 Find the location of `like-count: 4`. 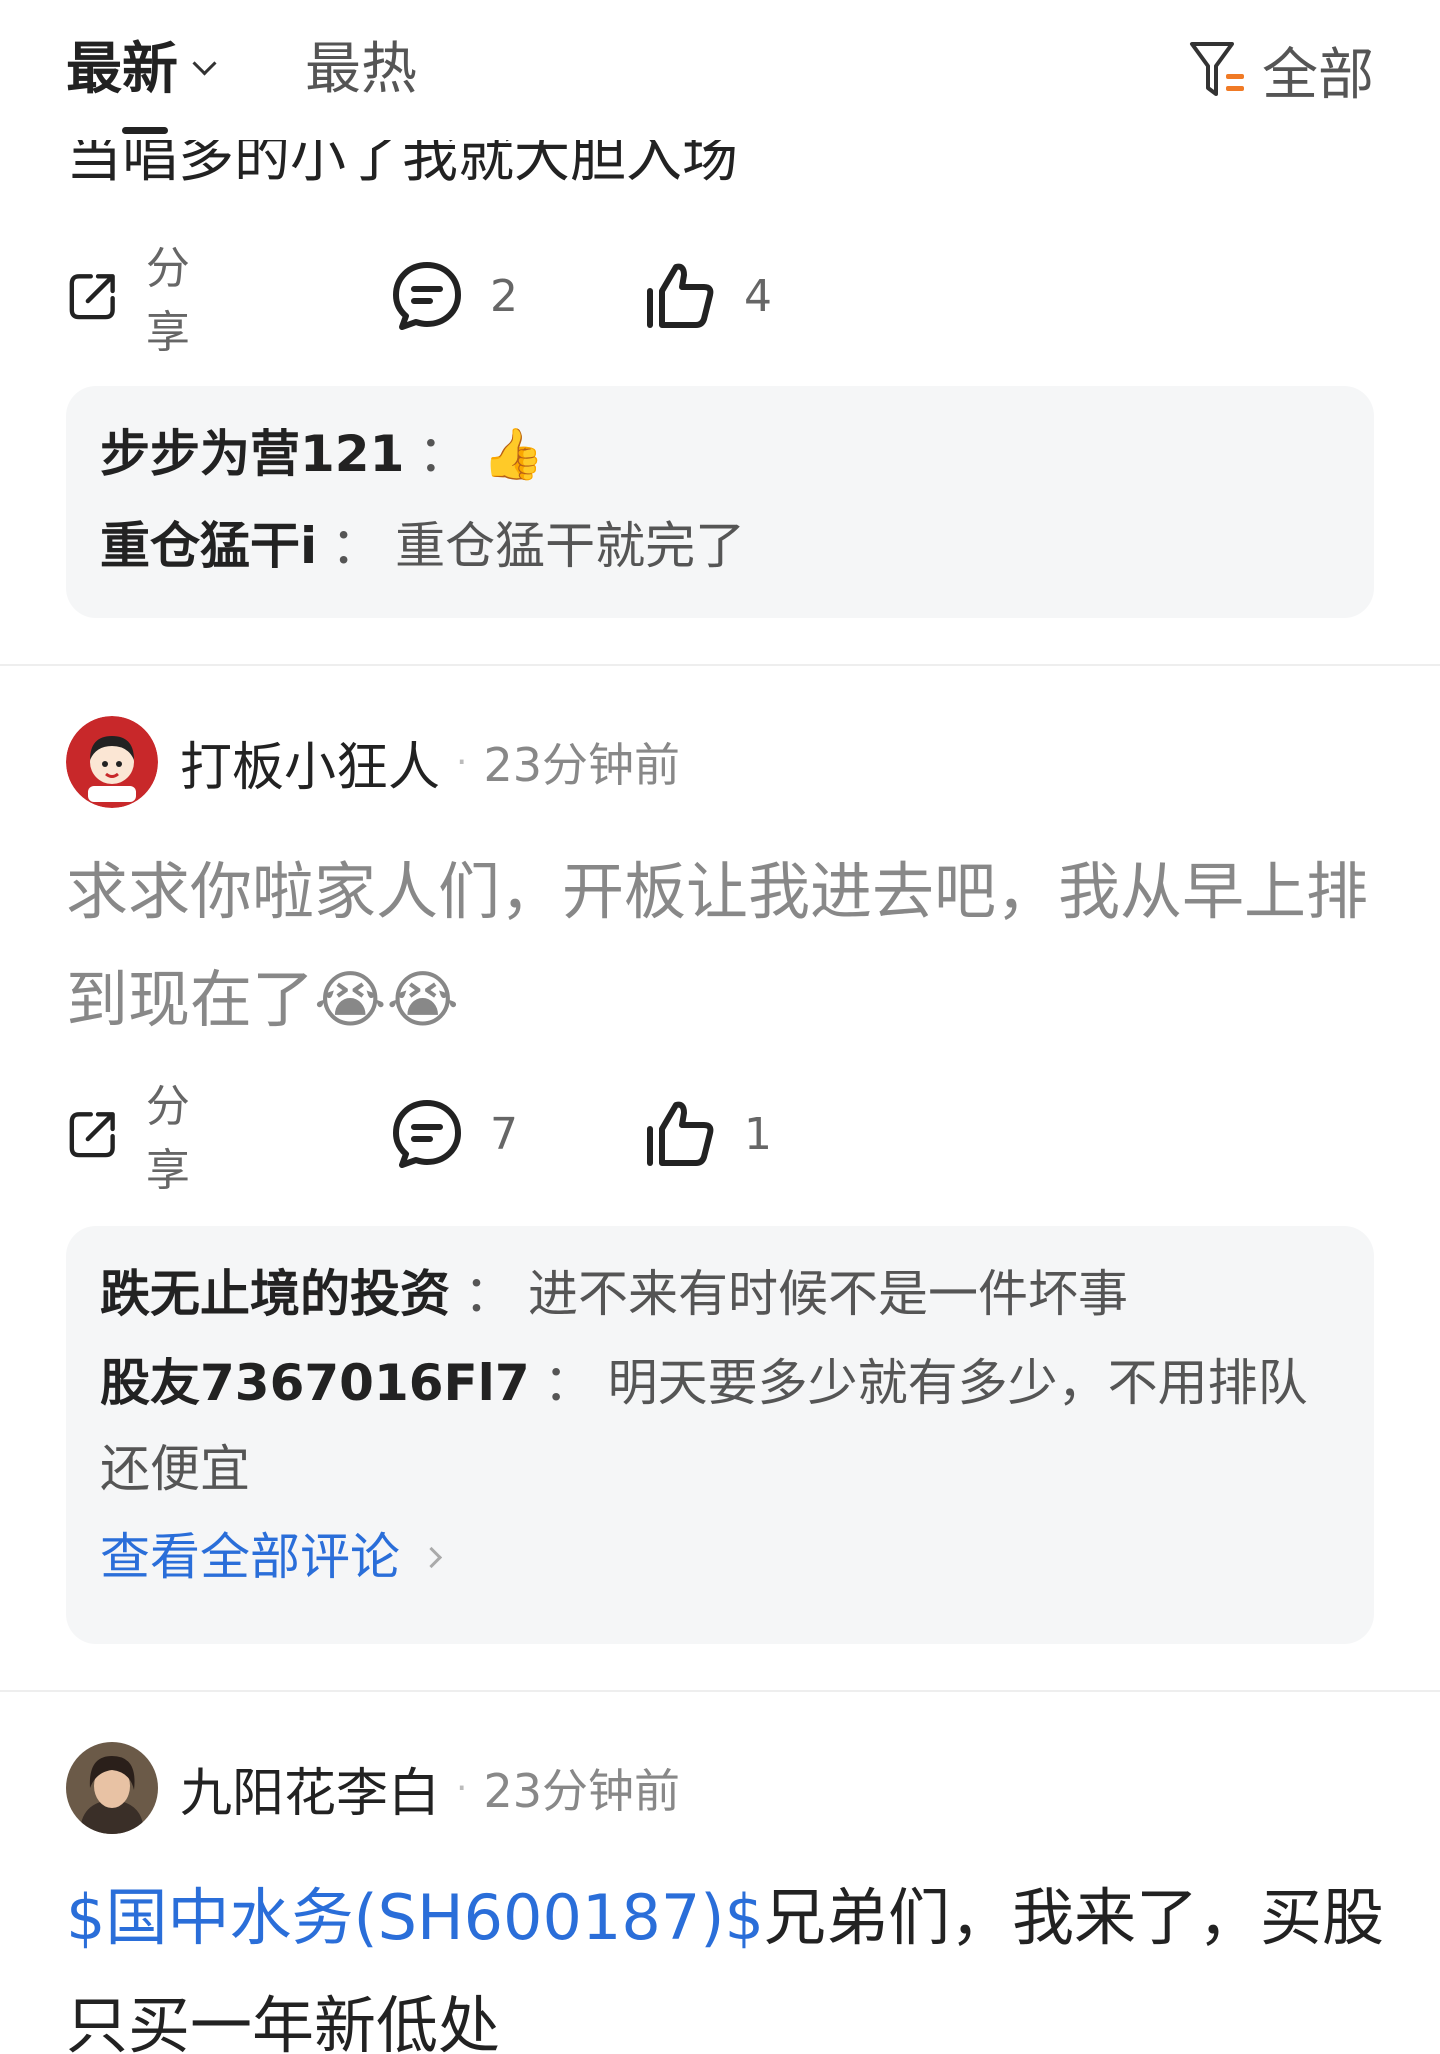

like-count: 4 is located at coordinates (758, 296).